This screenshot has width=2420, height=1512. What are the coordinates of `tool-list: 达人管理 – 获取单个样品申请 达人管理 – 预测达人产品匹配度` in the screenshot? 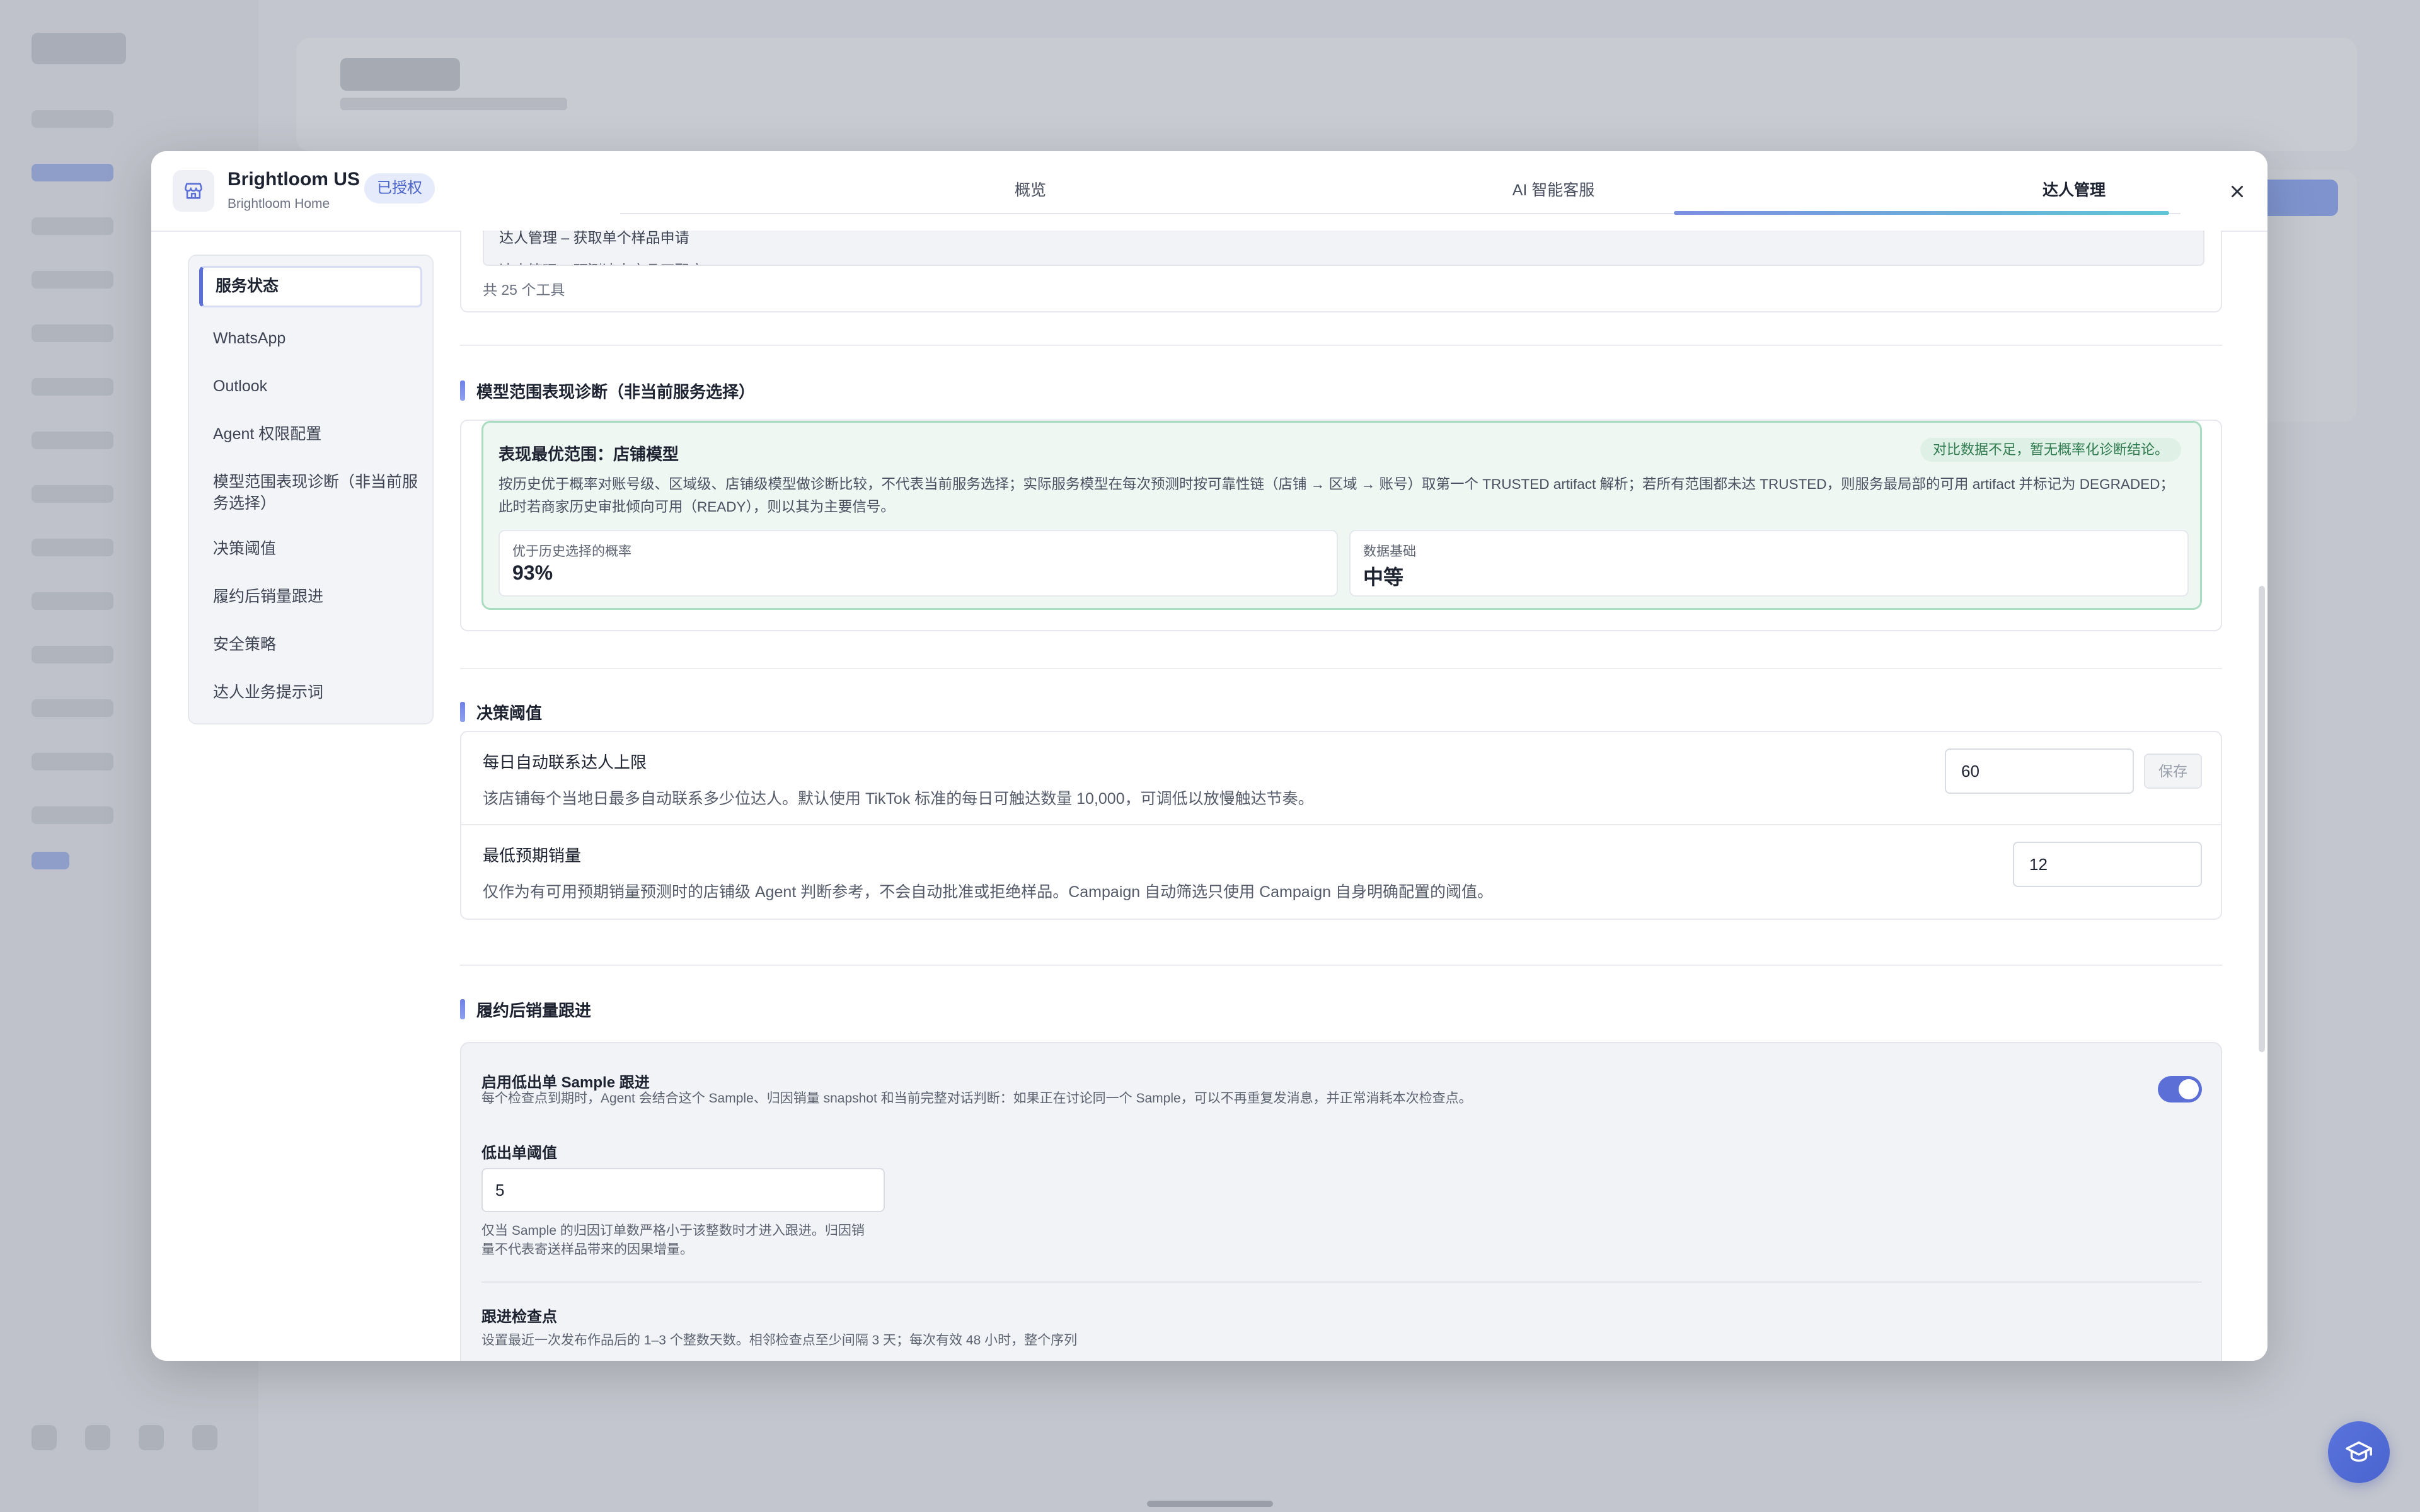 It's located at (1343, 248).